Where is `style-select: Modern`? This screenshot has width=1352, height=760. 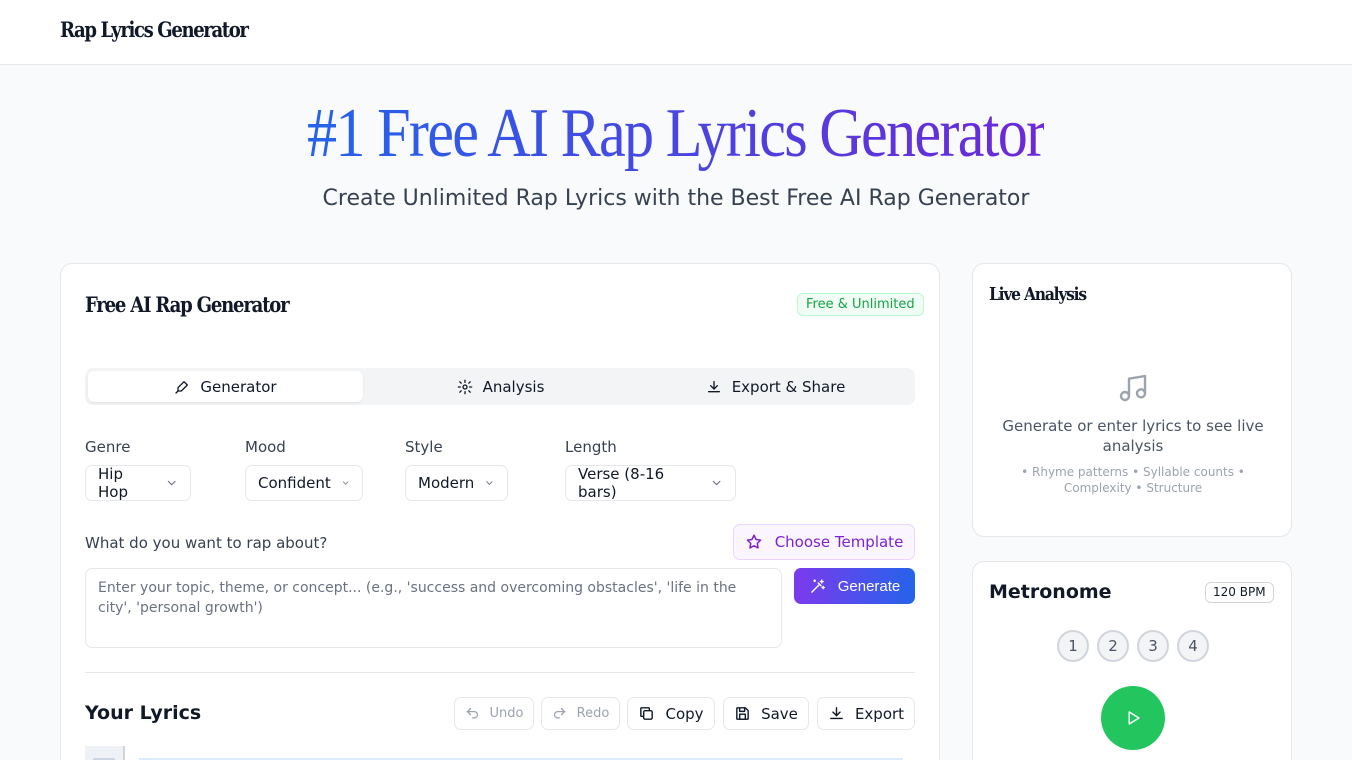 style-select: Modern is located at coordinates (456, 483).